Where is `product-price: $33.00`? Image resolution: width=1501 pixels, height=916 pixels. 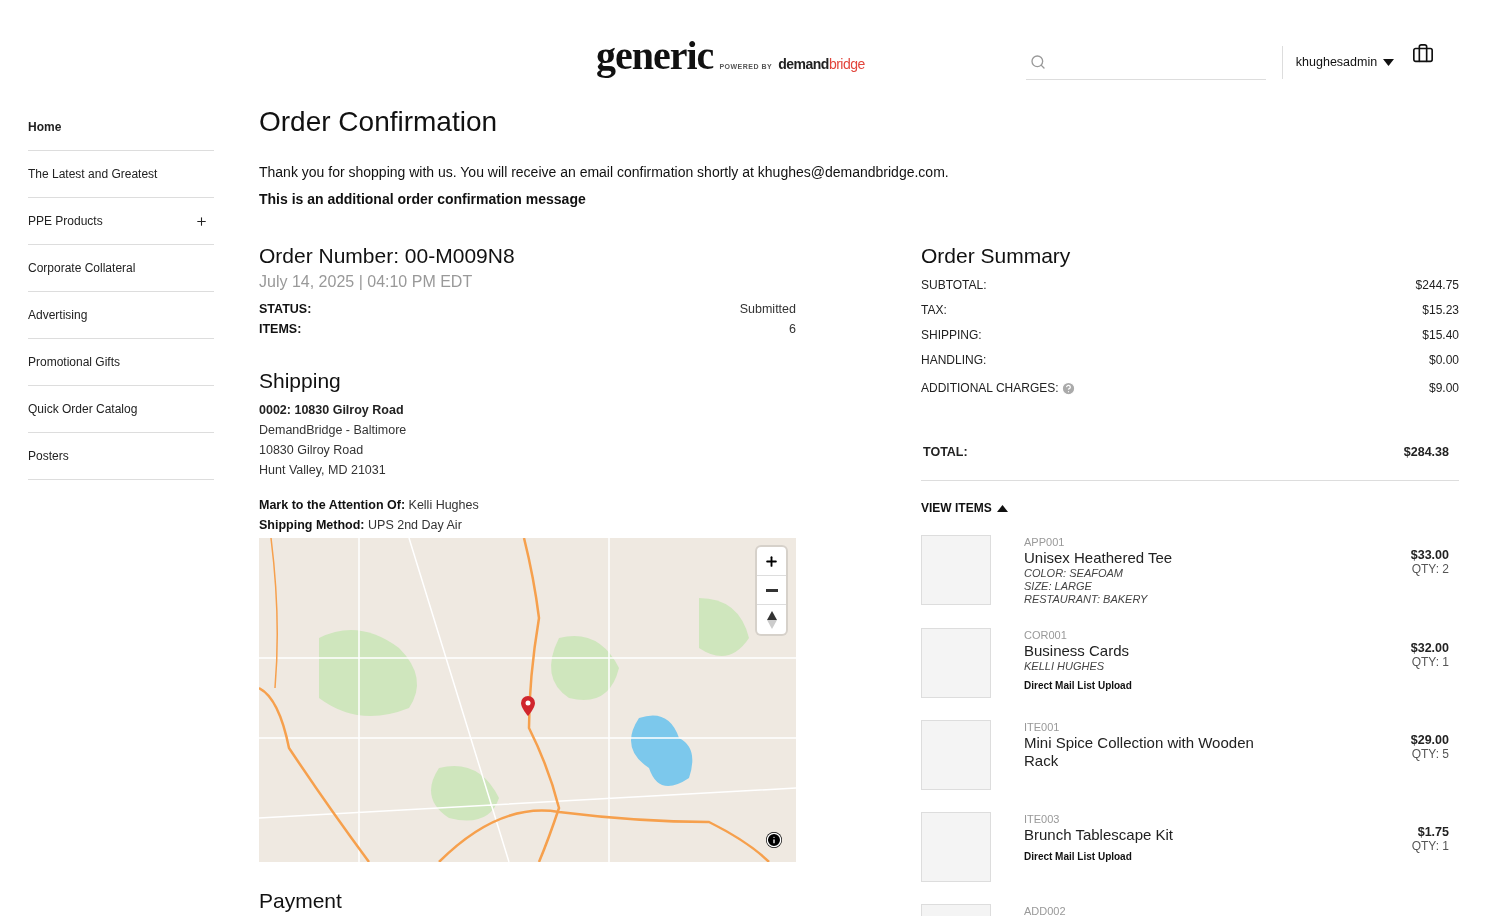 product-price: $33.00 is located at coordinates (1429, 555).